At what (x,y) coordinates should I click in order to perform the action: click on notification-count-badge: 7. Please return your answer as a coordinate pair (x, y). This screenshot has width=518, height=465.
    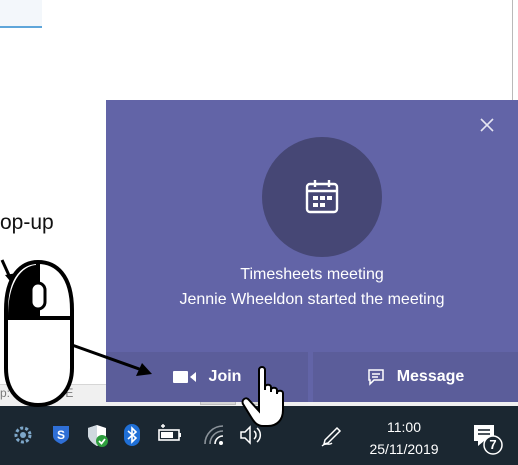
    Looking at the image, I should click on (493, 444).